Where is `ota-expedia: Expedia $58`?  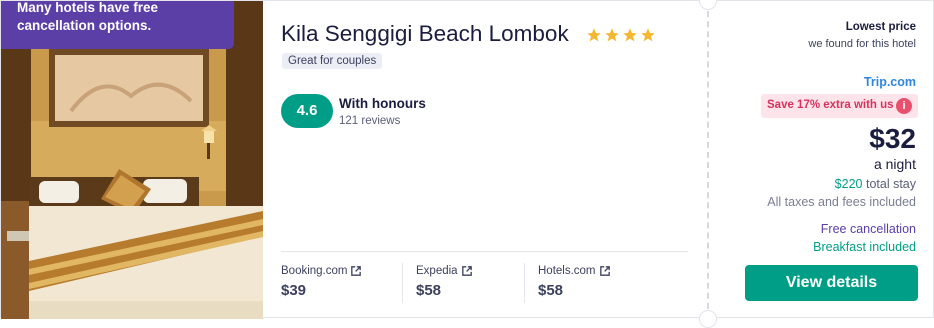 ota-expedia: Expedia $58 is located at coordinates (444, 282).